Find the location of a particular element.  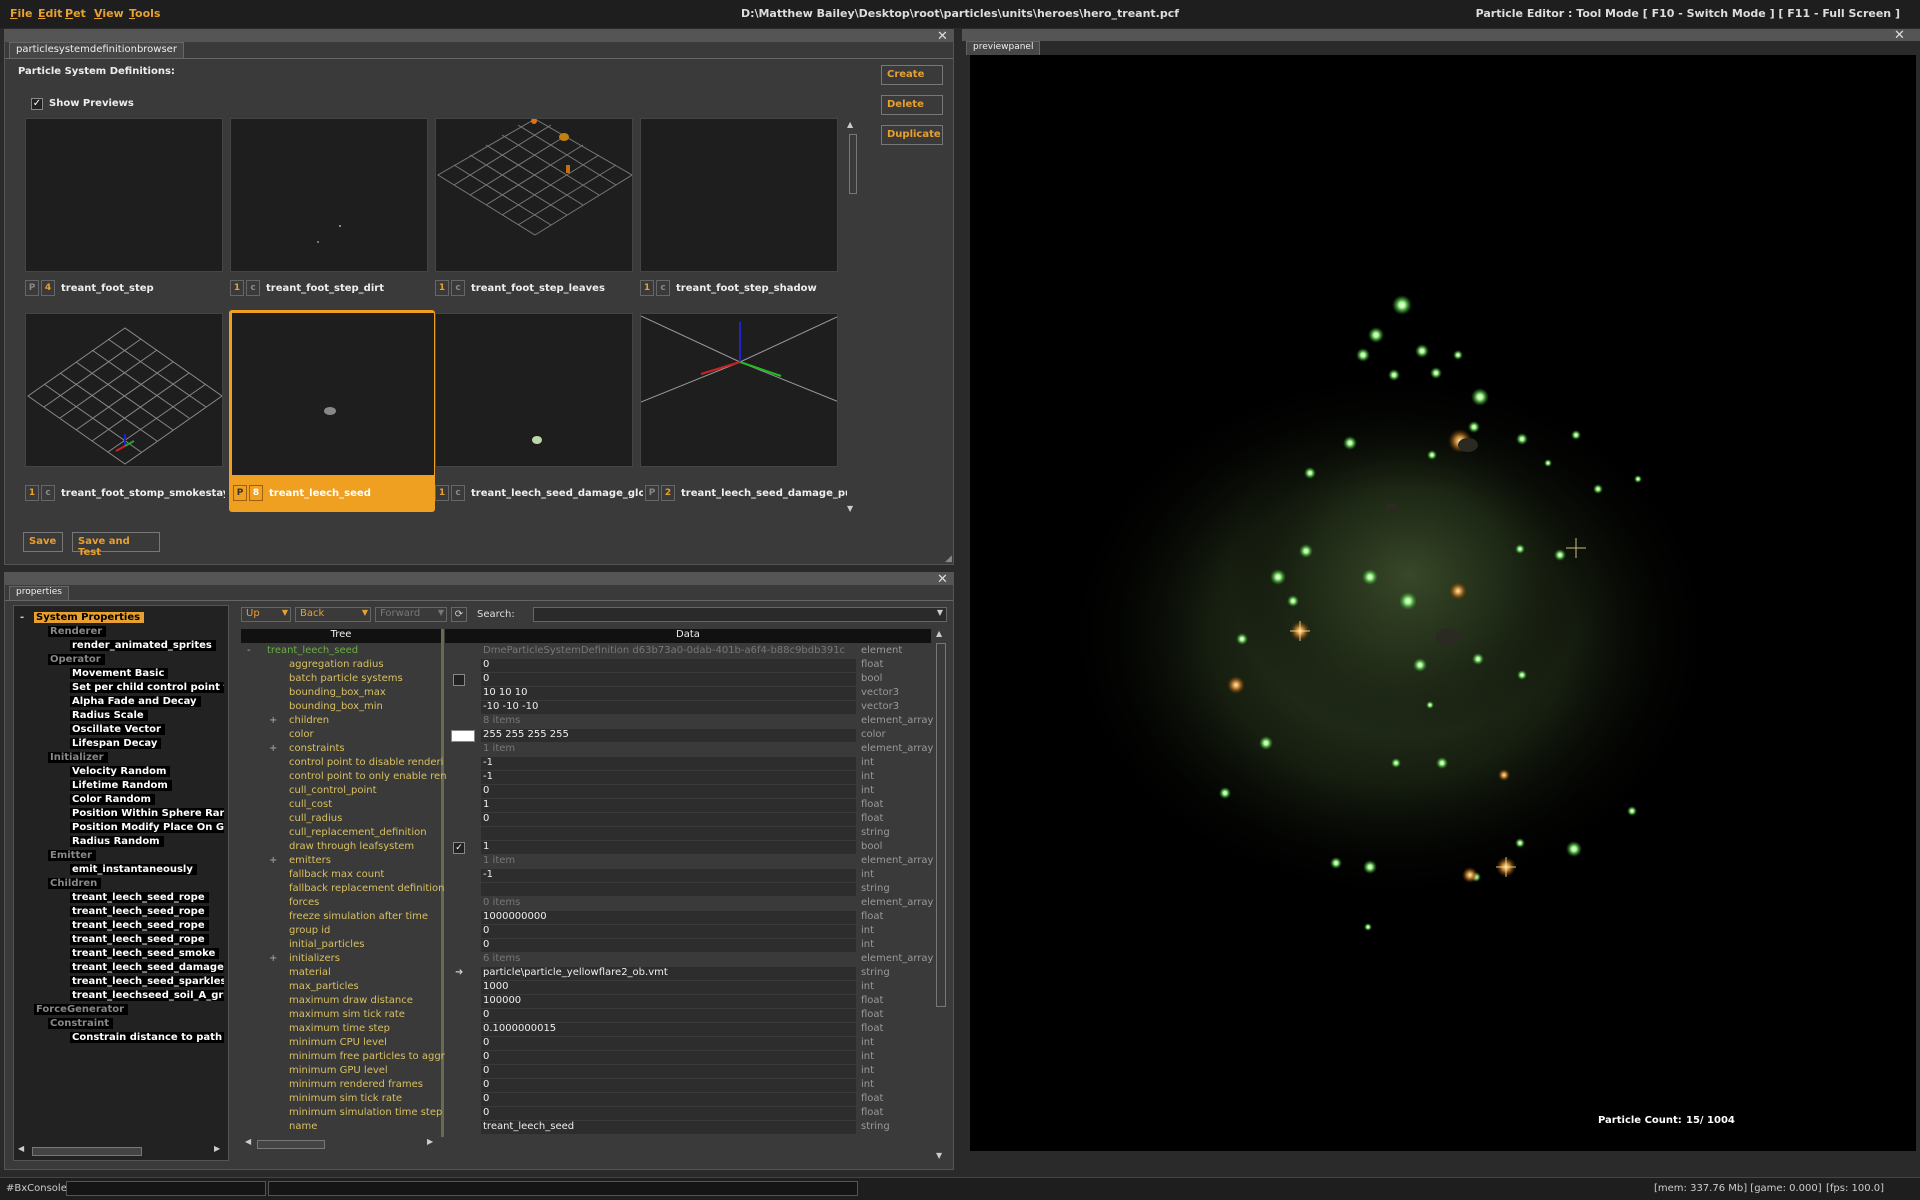

browse-arrow-icon: ➜ is located at coordinates (459, 972).